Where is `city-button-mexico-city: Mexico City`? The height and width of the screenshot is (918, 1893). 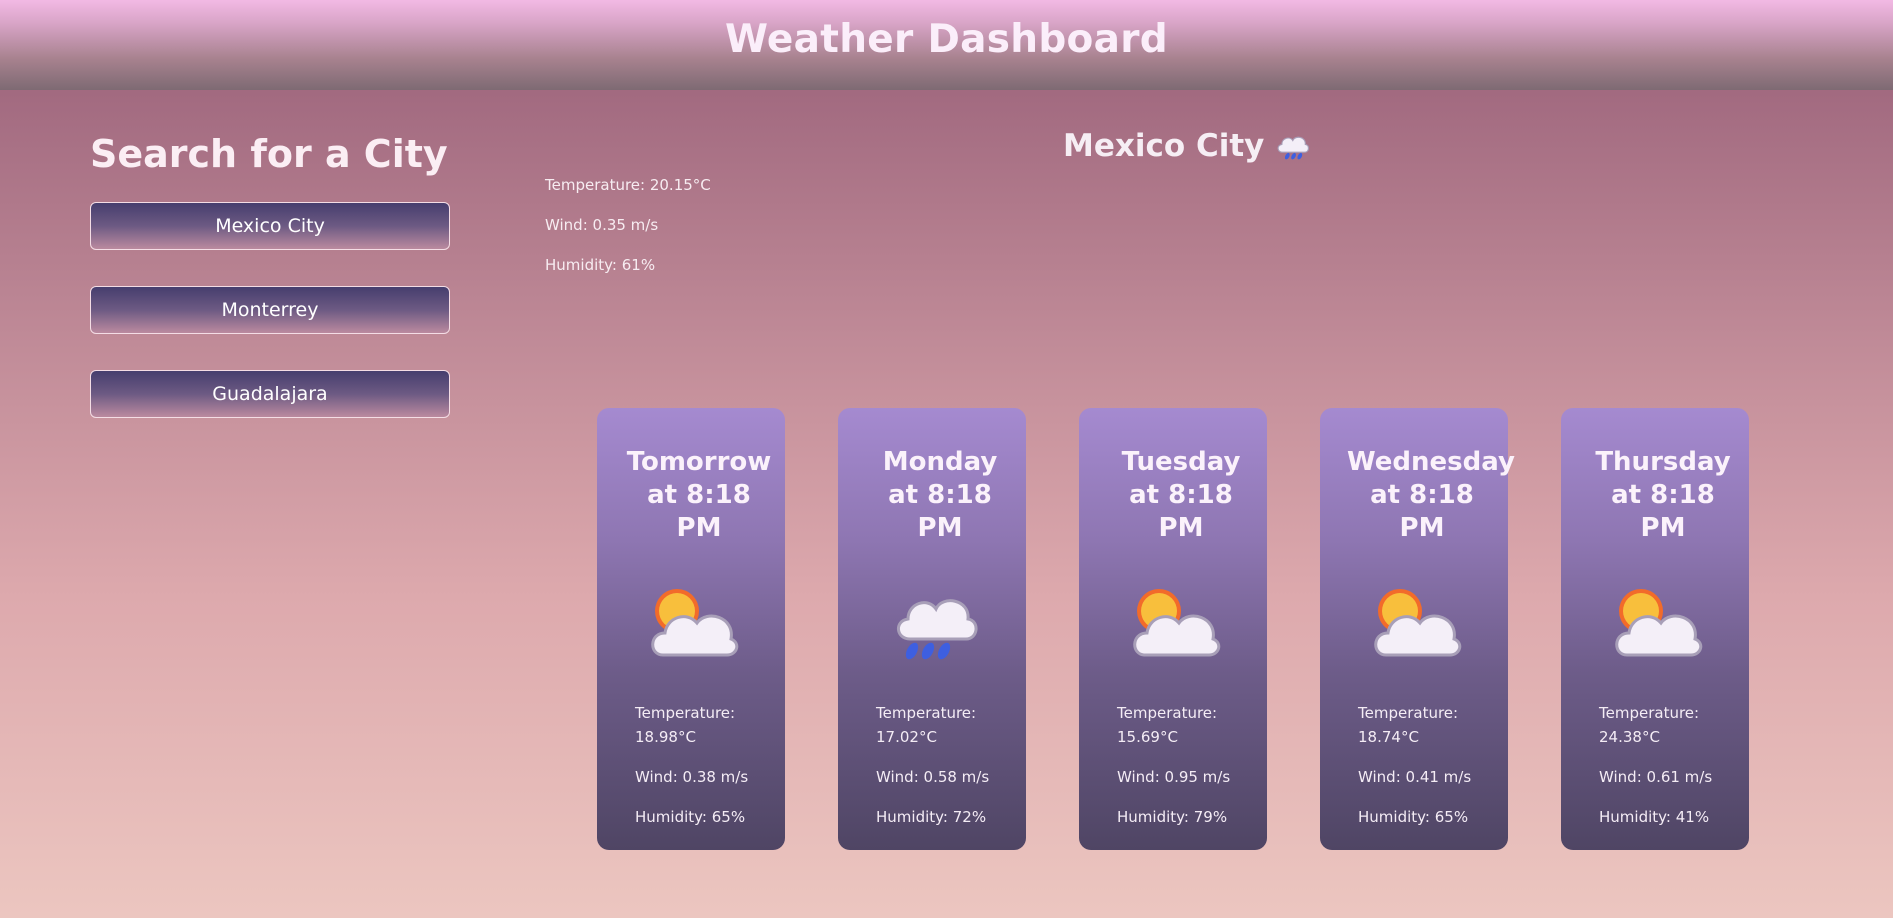 city-button-mexico-city: Mexico City is located at coordinates (270, 226).